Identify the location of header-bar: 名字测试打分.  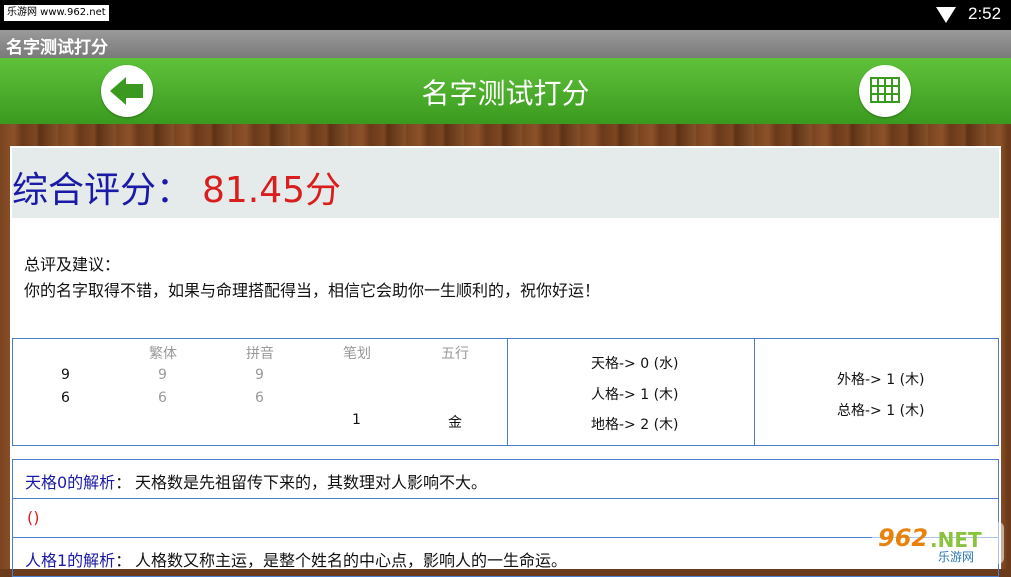
(505, 91).